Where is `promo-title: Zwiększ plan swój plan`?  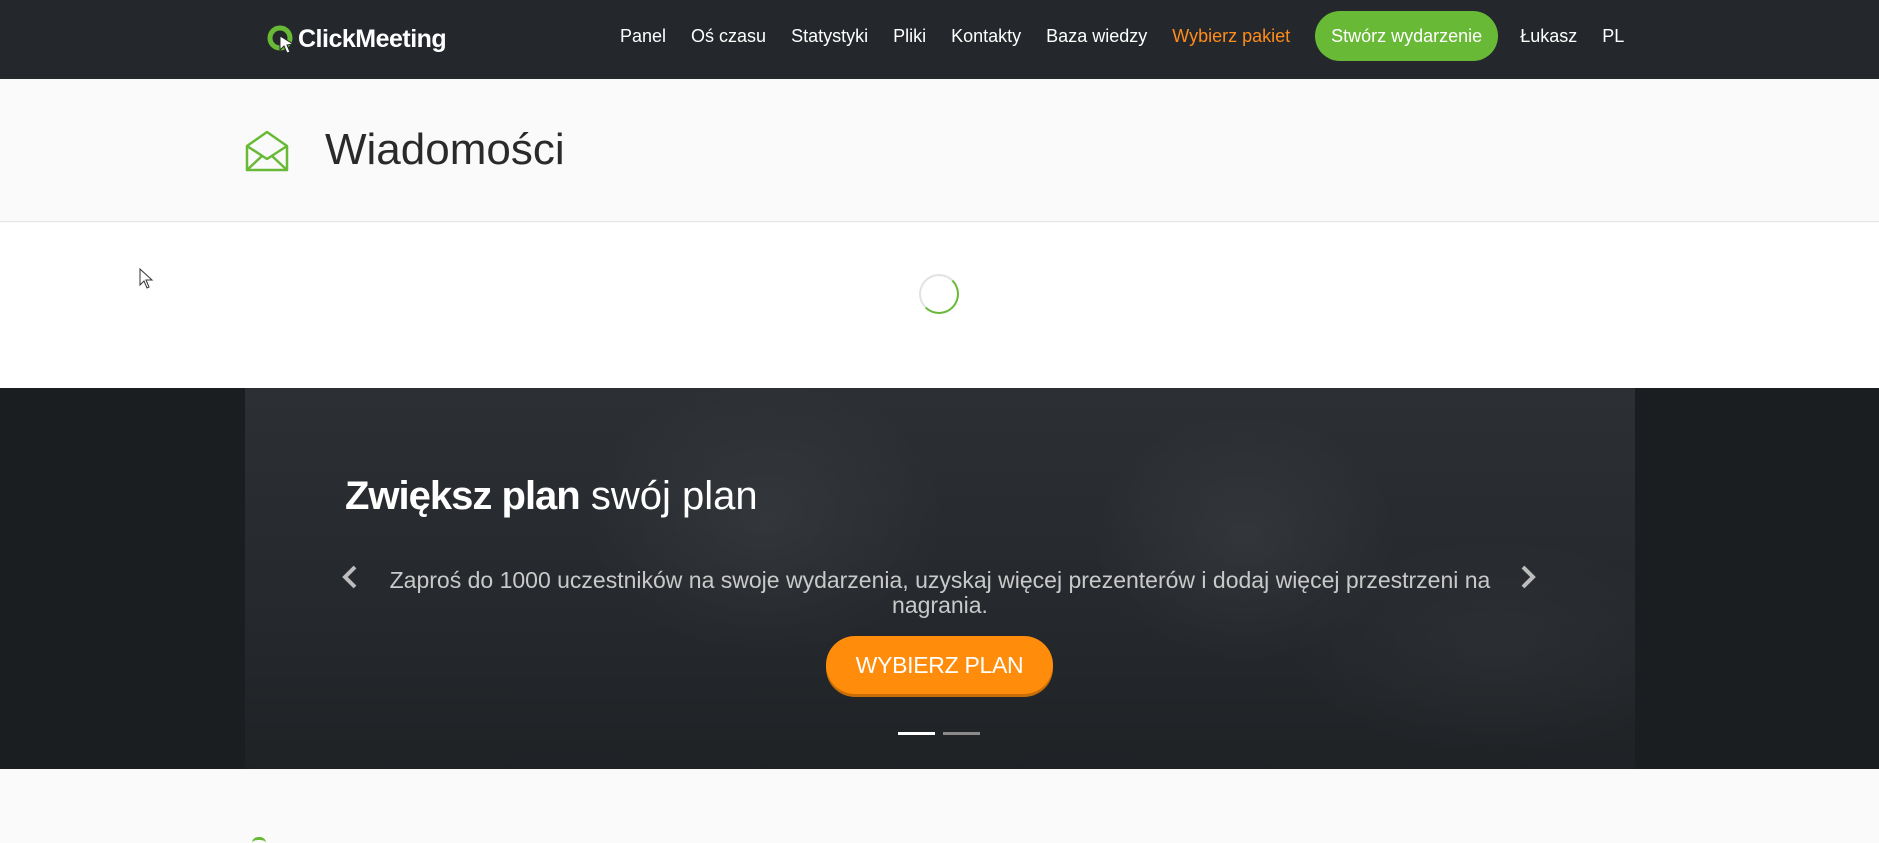
promo-title: Zwiększ plan swój plan is located at coordinates (551, 496).